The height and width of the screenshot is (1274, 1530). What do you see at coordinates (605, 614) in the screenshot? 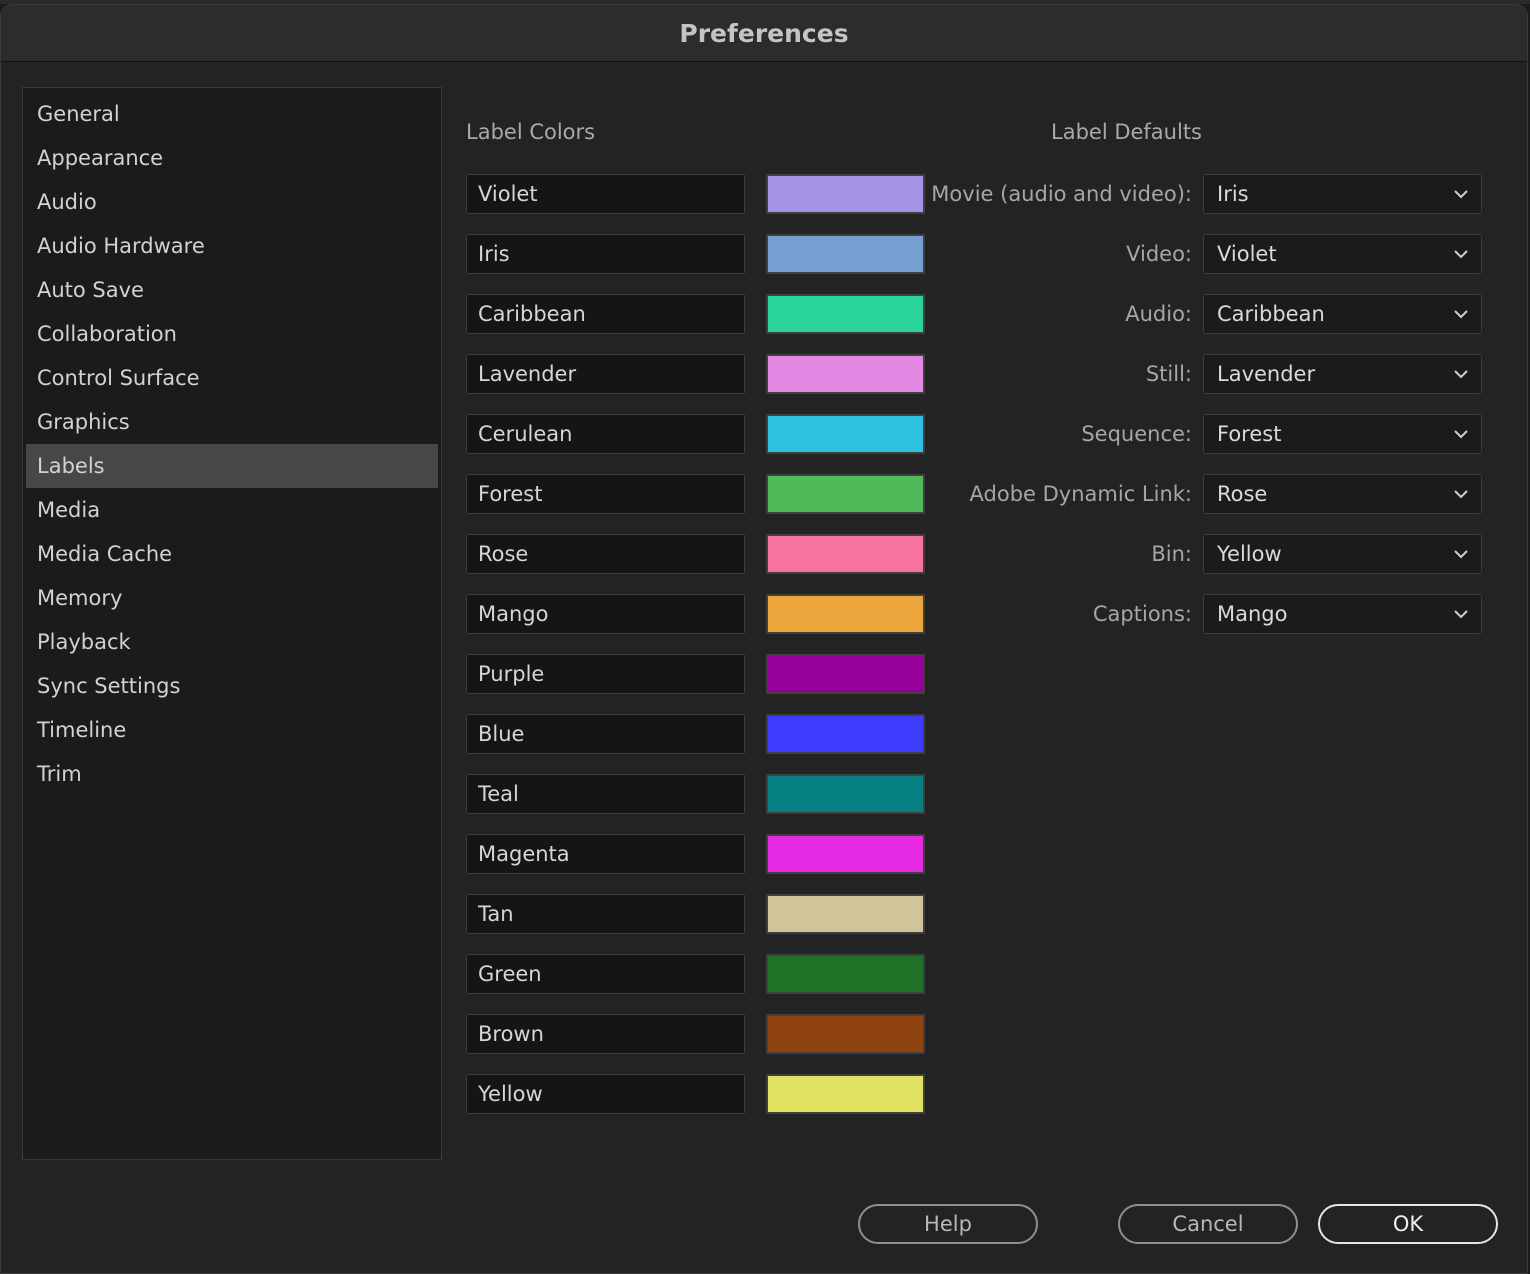
I see `label-name-field: Mango` at bounding box center [605, 614].